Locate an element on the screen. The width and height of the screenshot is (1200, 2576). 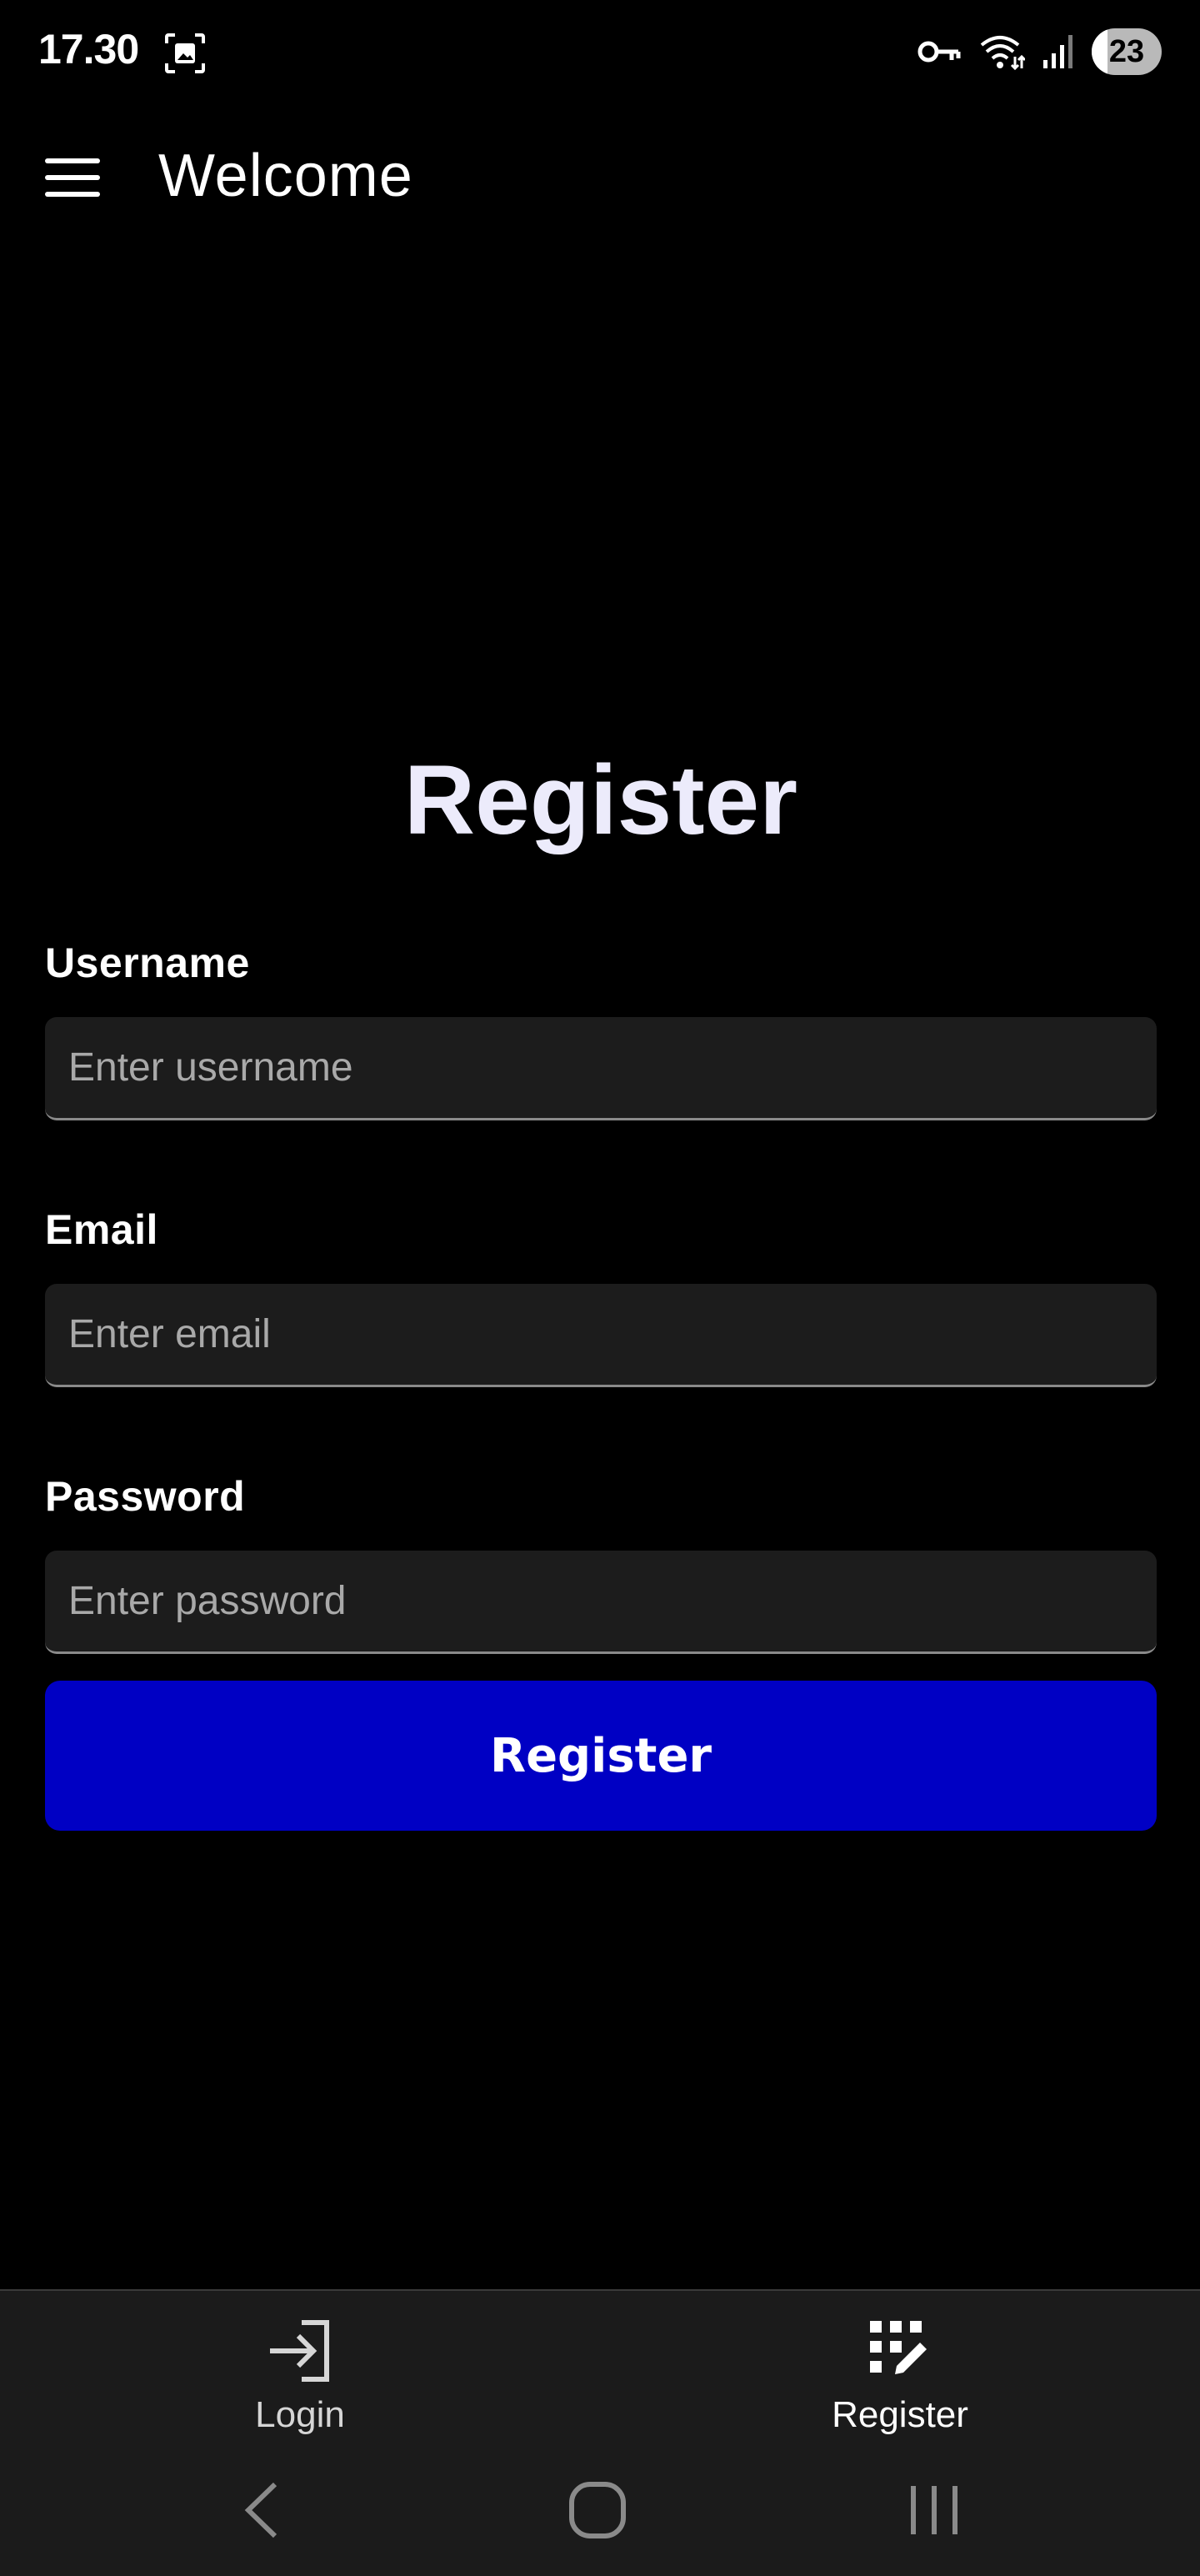
battery-fill is located at coordinates (1100, 51).